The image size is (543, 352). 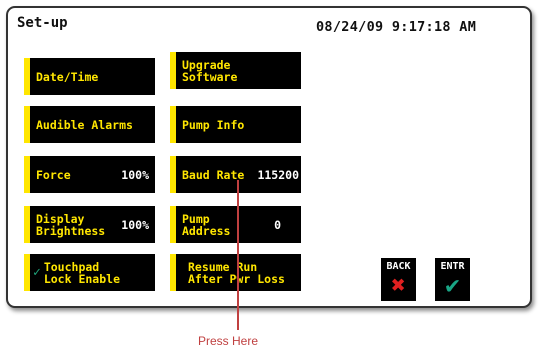 I want to click on audible-alarms-button: Audible Alarms, so click(x=89, y=124).